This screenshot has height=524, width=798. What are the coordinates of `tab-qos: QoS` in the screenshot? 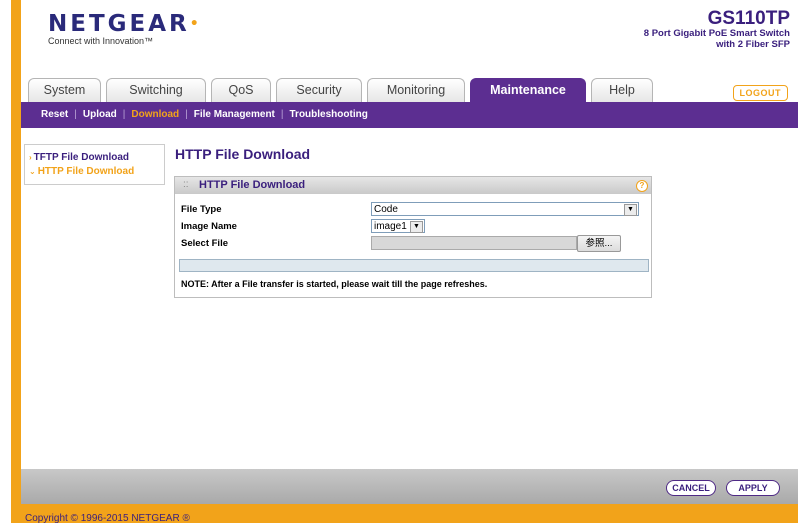 It's located at (241, 90).